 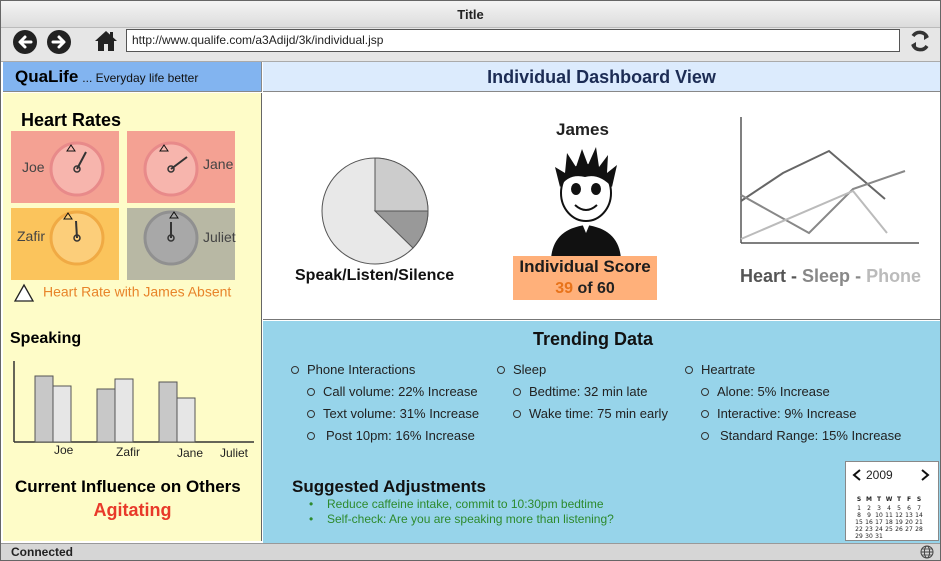 What do you see at coordinates (470, 14) in the screenshot?
I see `window-title: Title` at bounding box center [470, 14].